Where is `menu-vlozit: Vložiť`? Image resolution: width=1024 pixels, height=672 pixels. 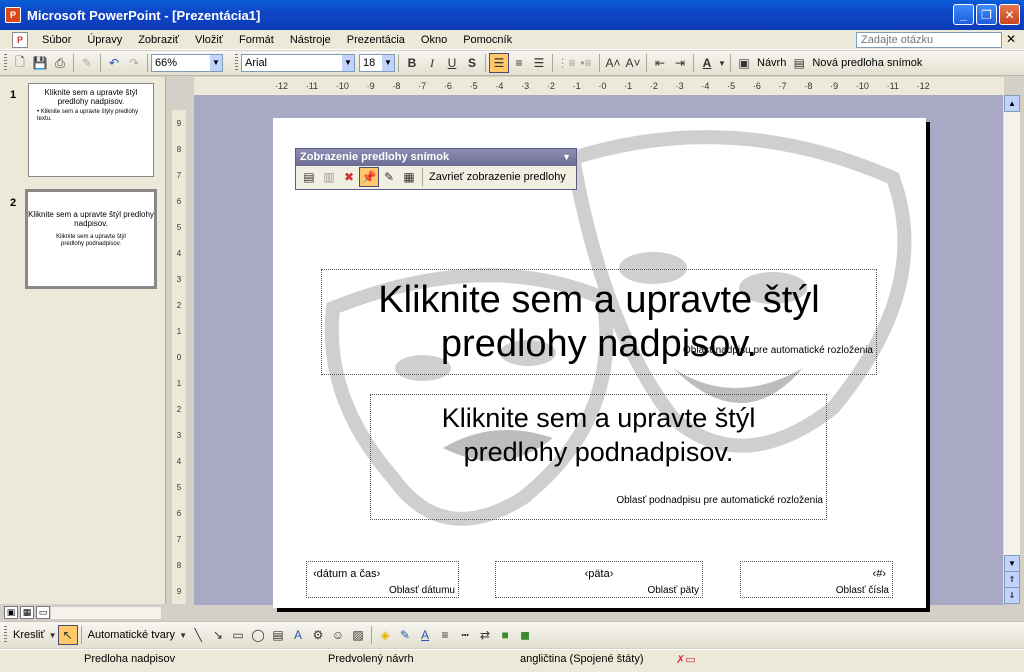 menu-vlozit: Vložiť is located at coordinates (209, 40).